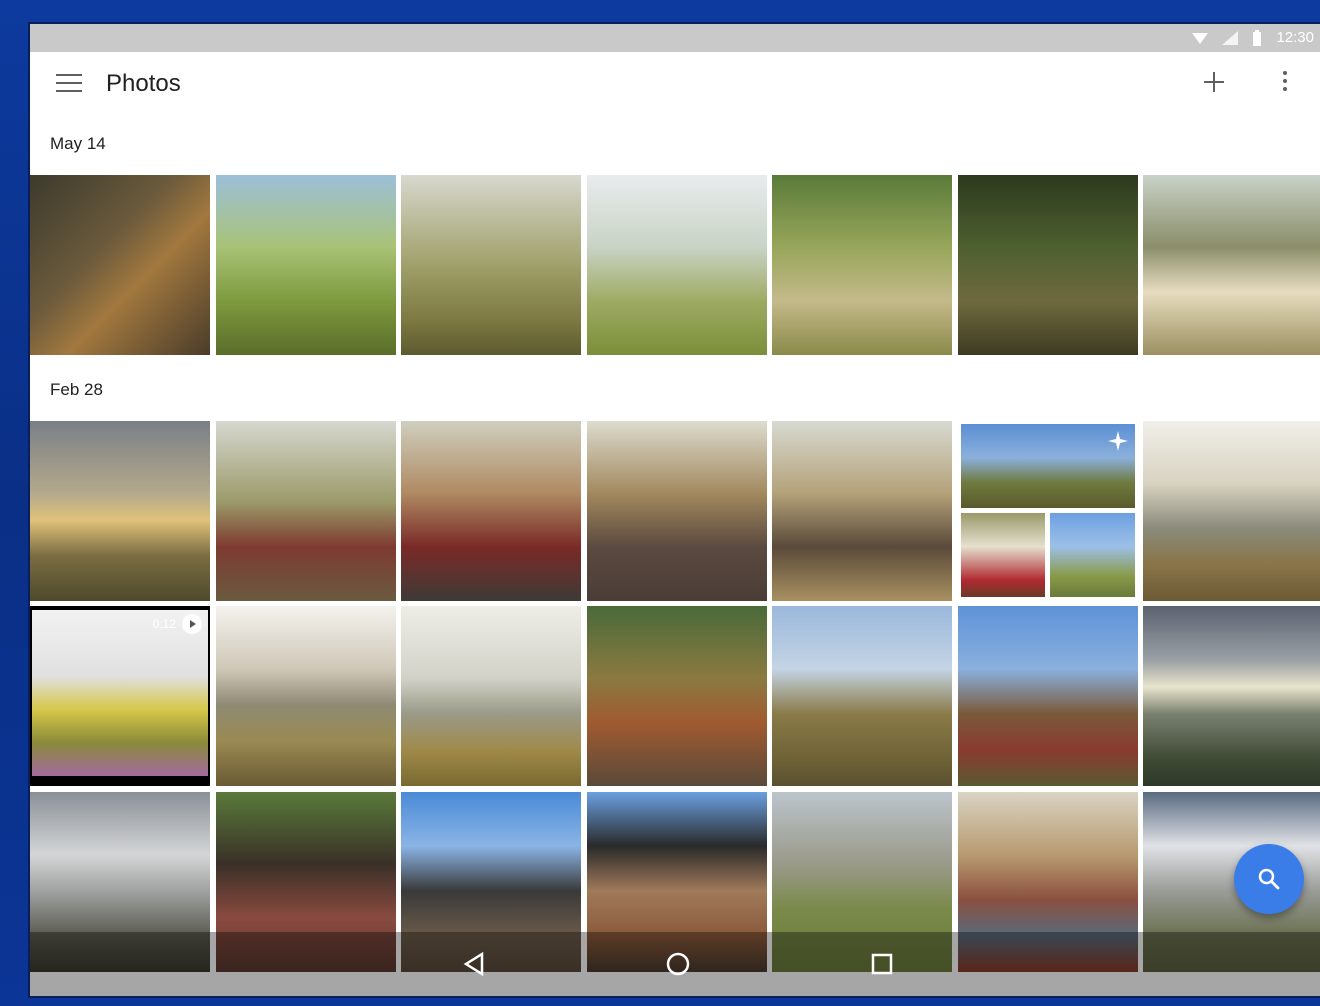 This screenshot has width=1320, height=1006. What do you see at coordinates (76, 389) in the screenshot?
I see `section-date-feb28: Feb 28` at bounding box center [76, 389].